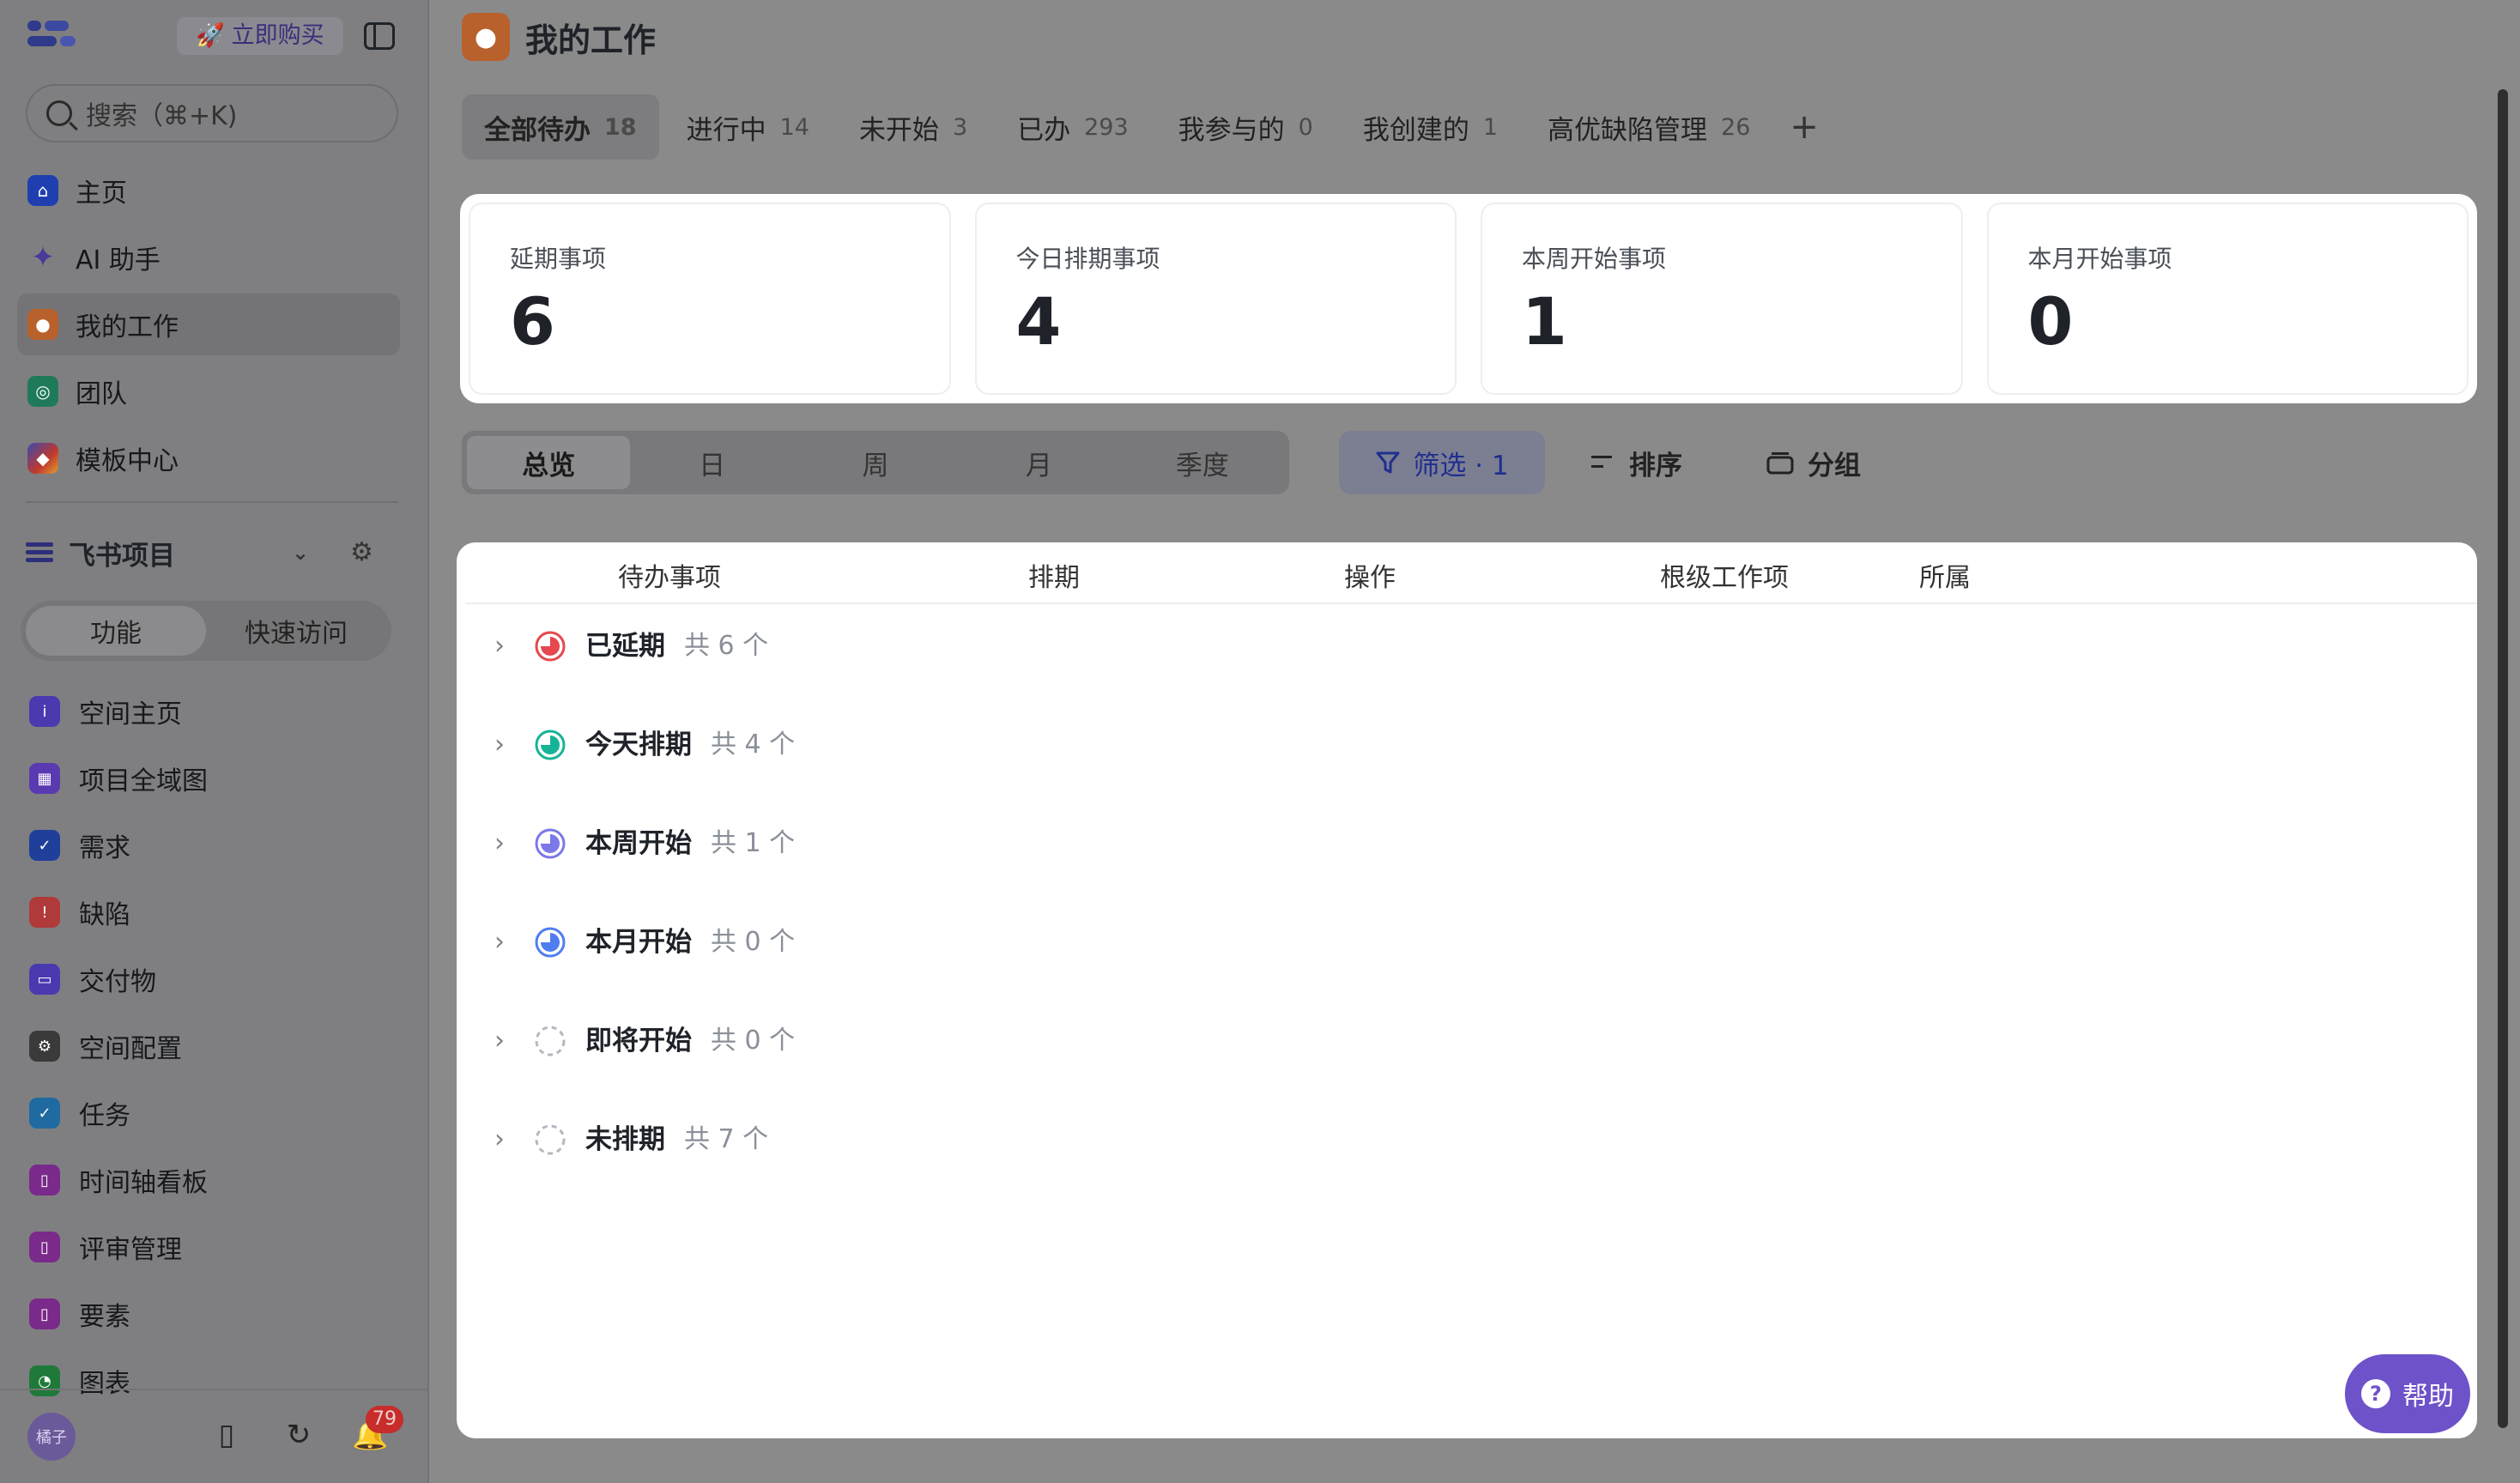 This screenshot has height=1483, width=2520. I want to click on app-logo-icon, so click(53, 36).